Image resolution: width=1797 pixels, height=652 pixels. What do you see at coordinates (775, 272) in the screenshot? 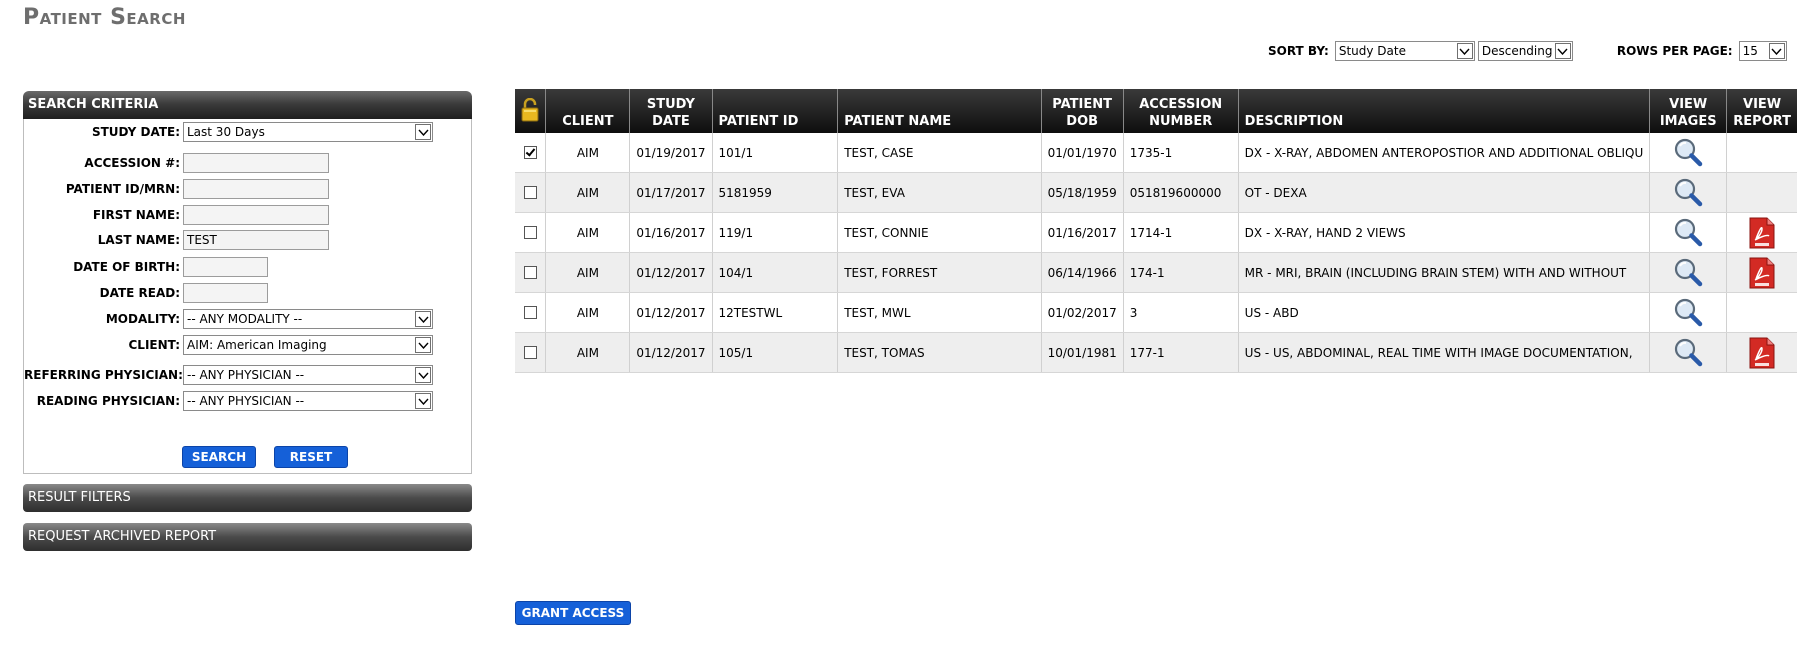
I see `patient-id-cell: 104/1` at bounding box center [775, 272].